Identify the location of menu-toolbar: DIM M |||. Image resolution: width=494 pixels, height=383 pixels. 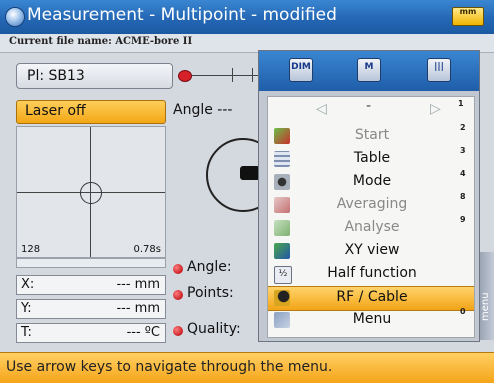
(369, 71).